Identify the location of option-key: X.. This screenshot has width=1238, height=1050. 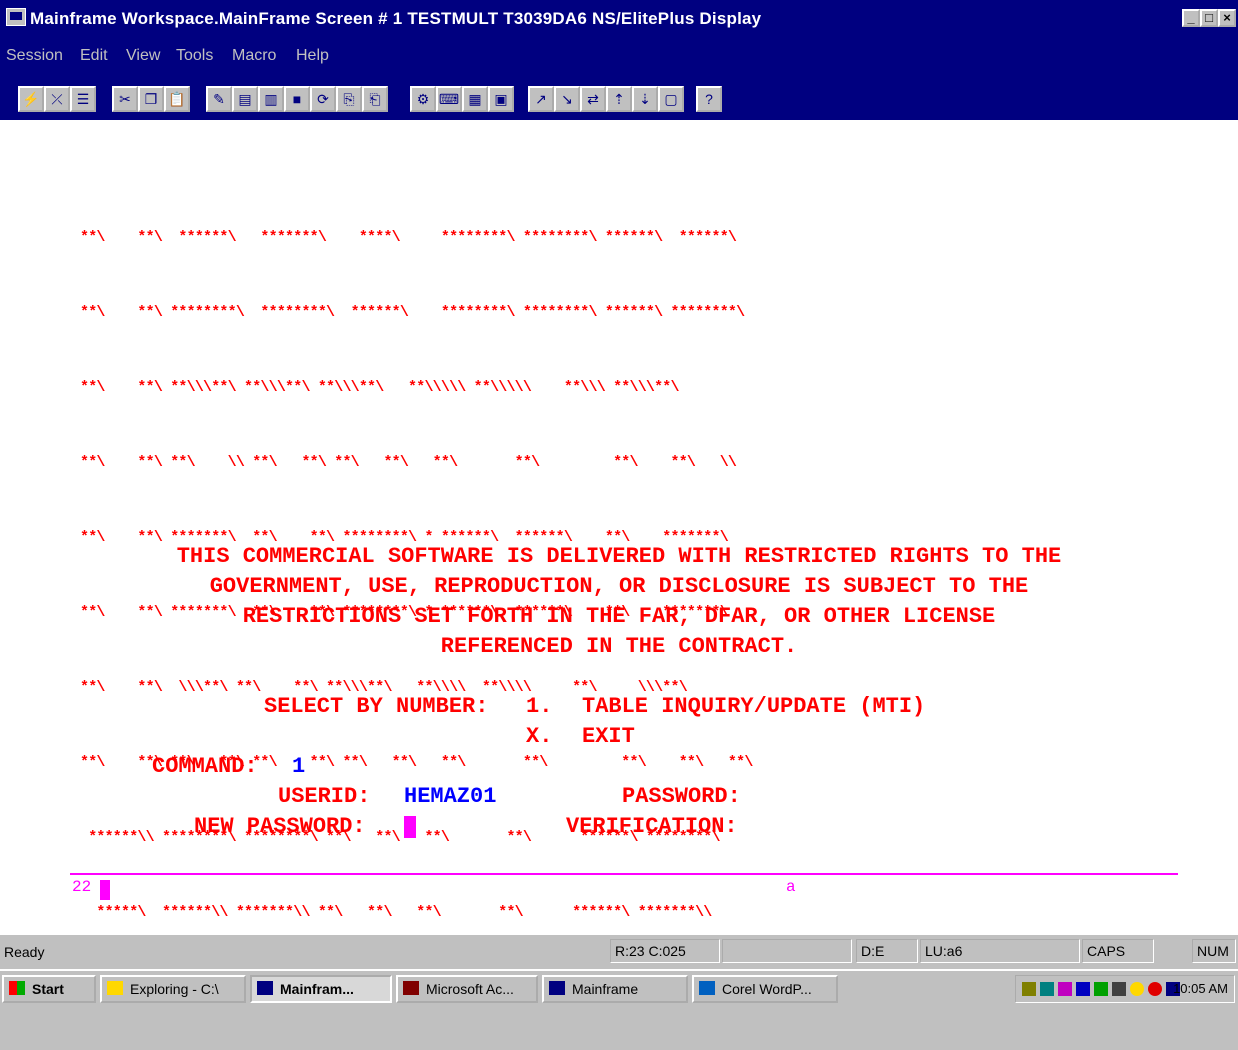
(539, 736).